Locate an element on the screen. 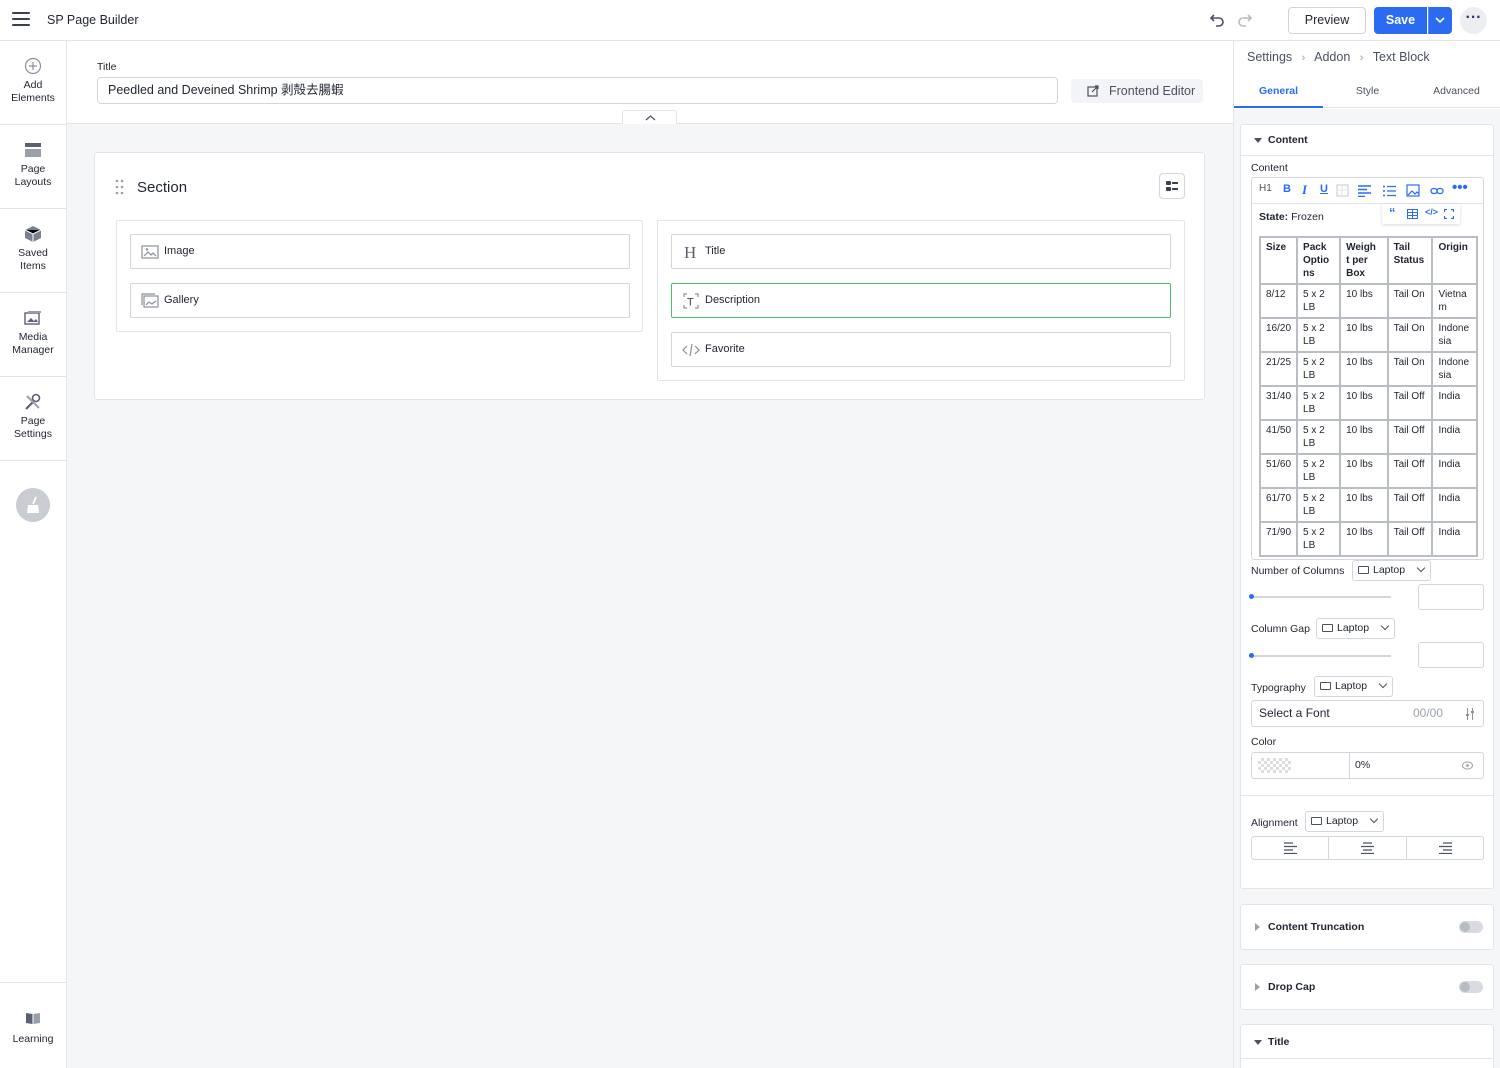 Image resolution: width=1500 pixels, height=1068 pixels. table-cell: 5 x 2 LB is located at coordinates (1319, 369).